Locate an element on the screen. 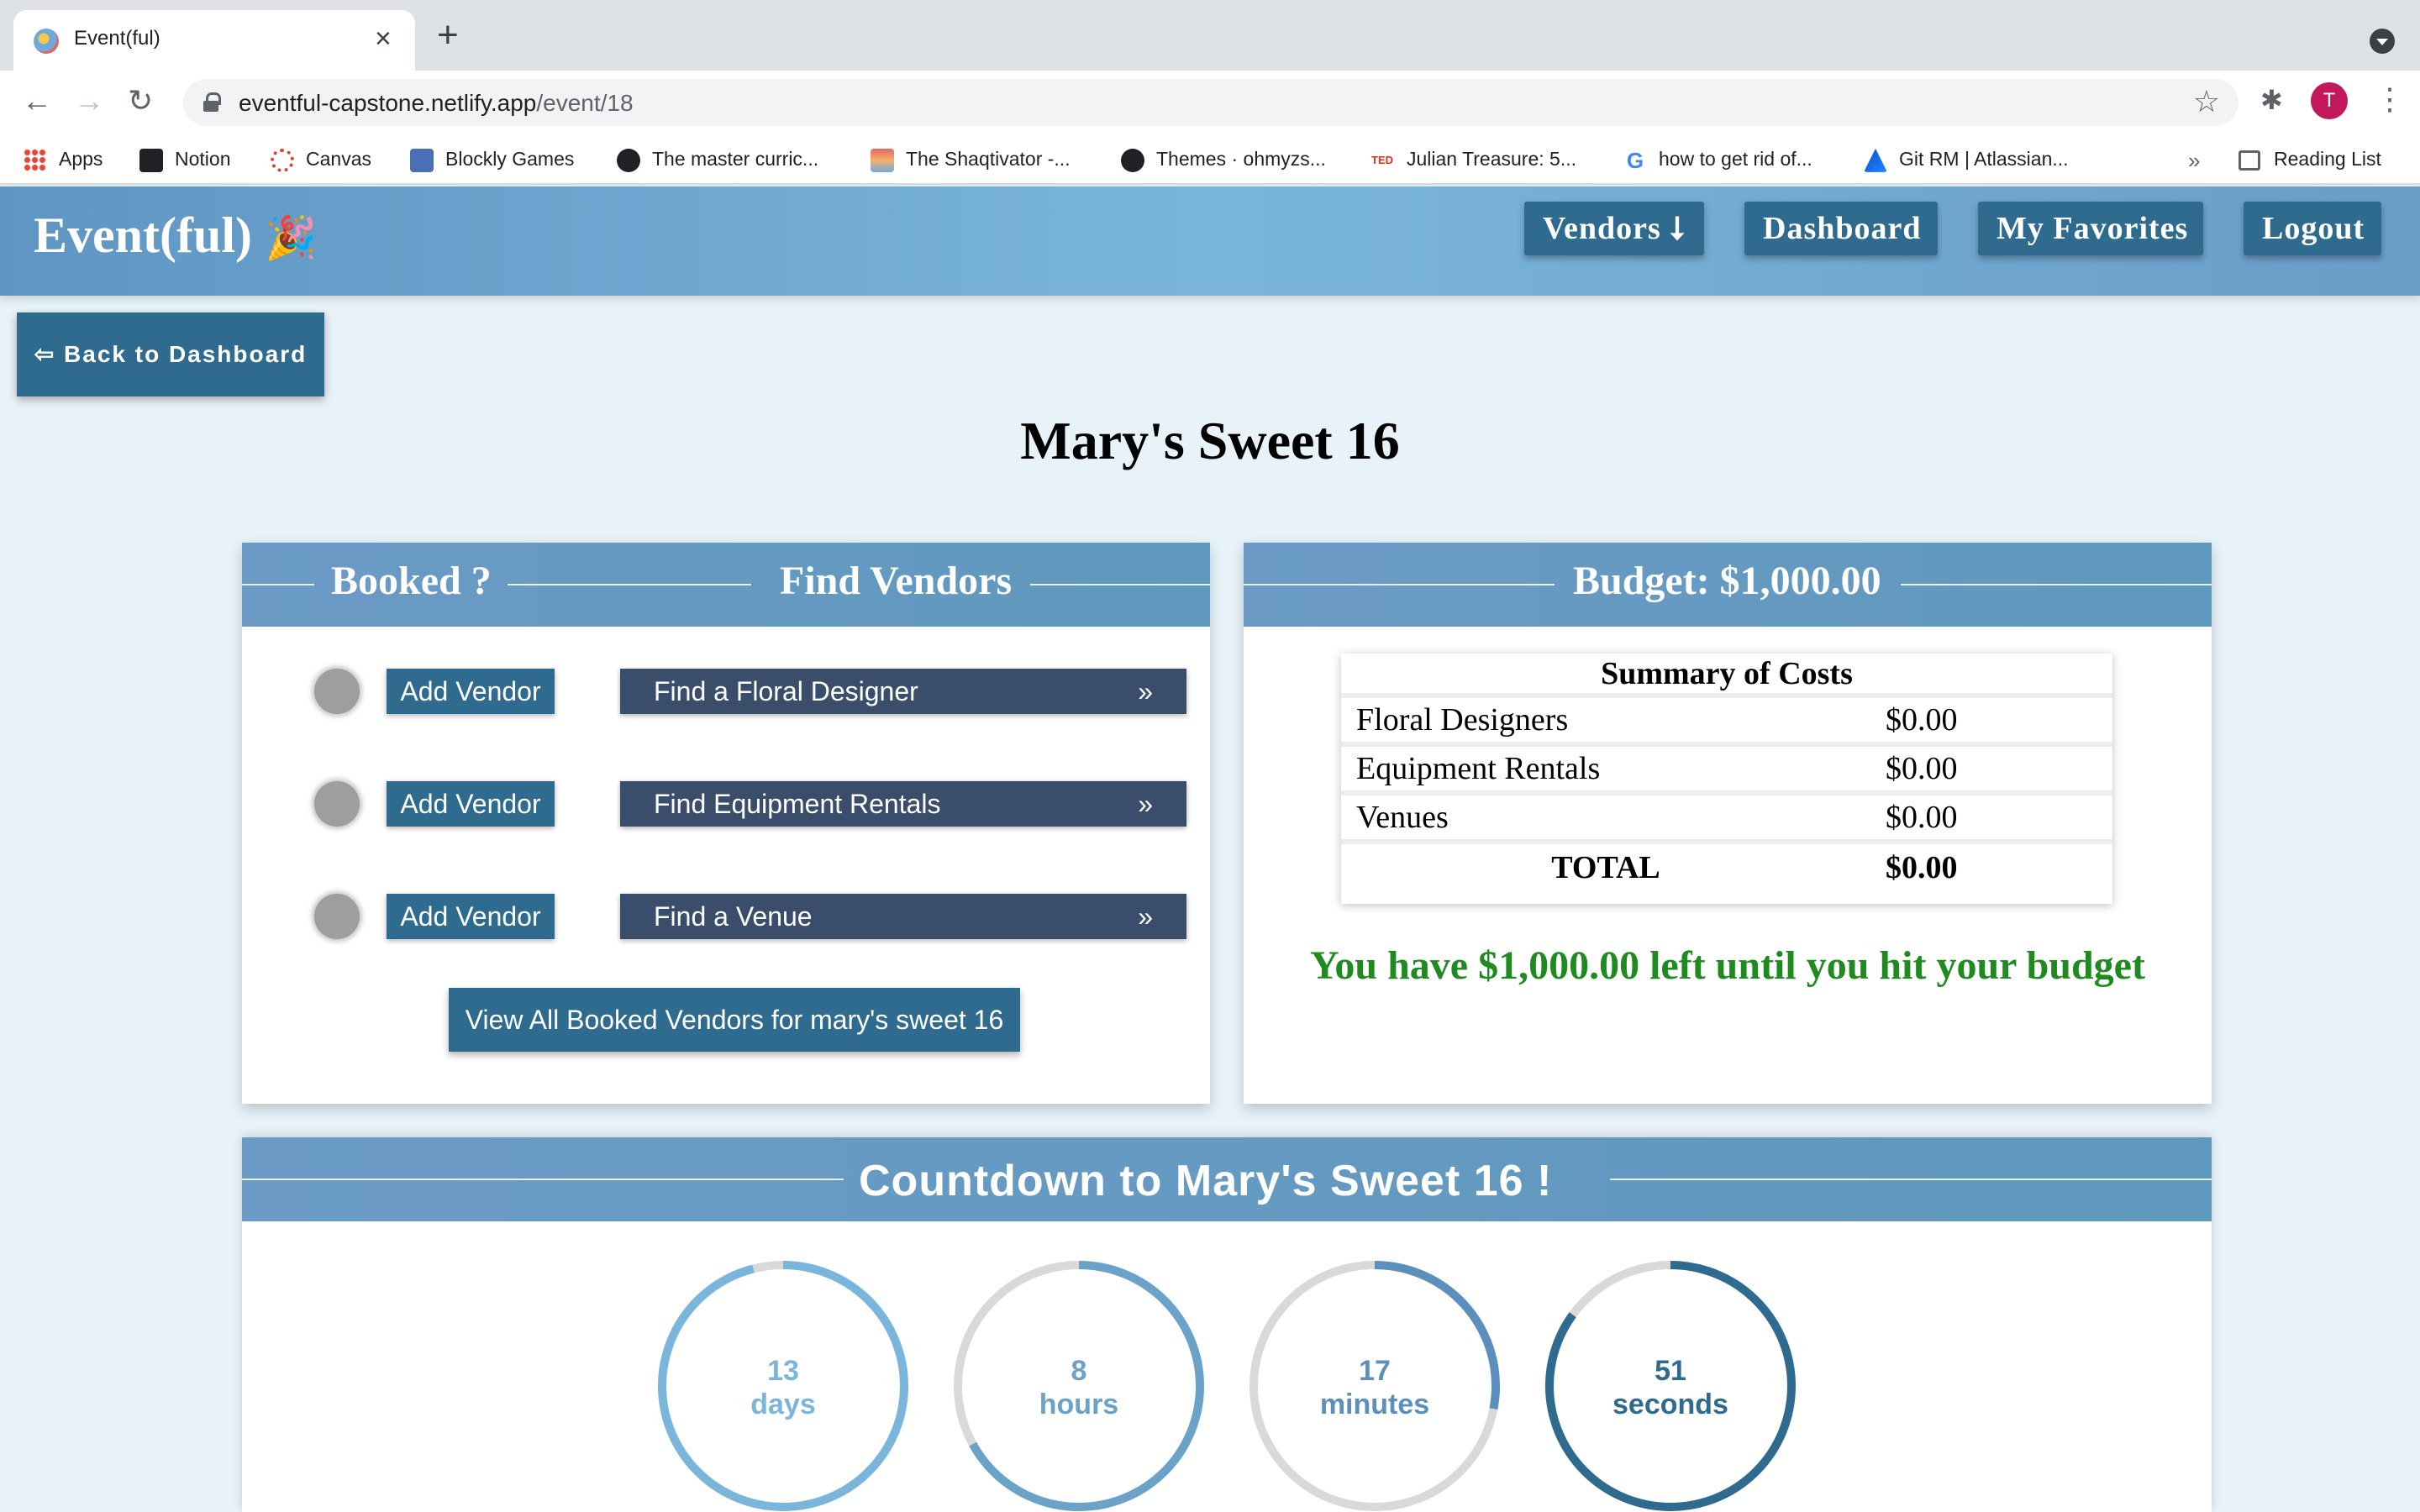 The height and width of the screenshot is (1512, 2420). forward-arrow-icon: → is located at coordinates (89, 100).